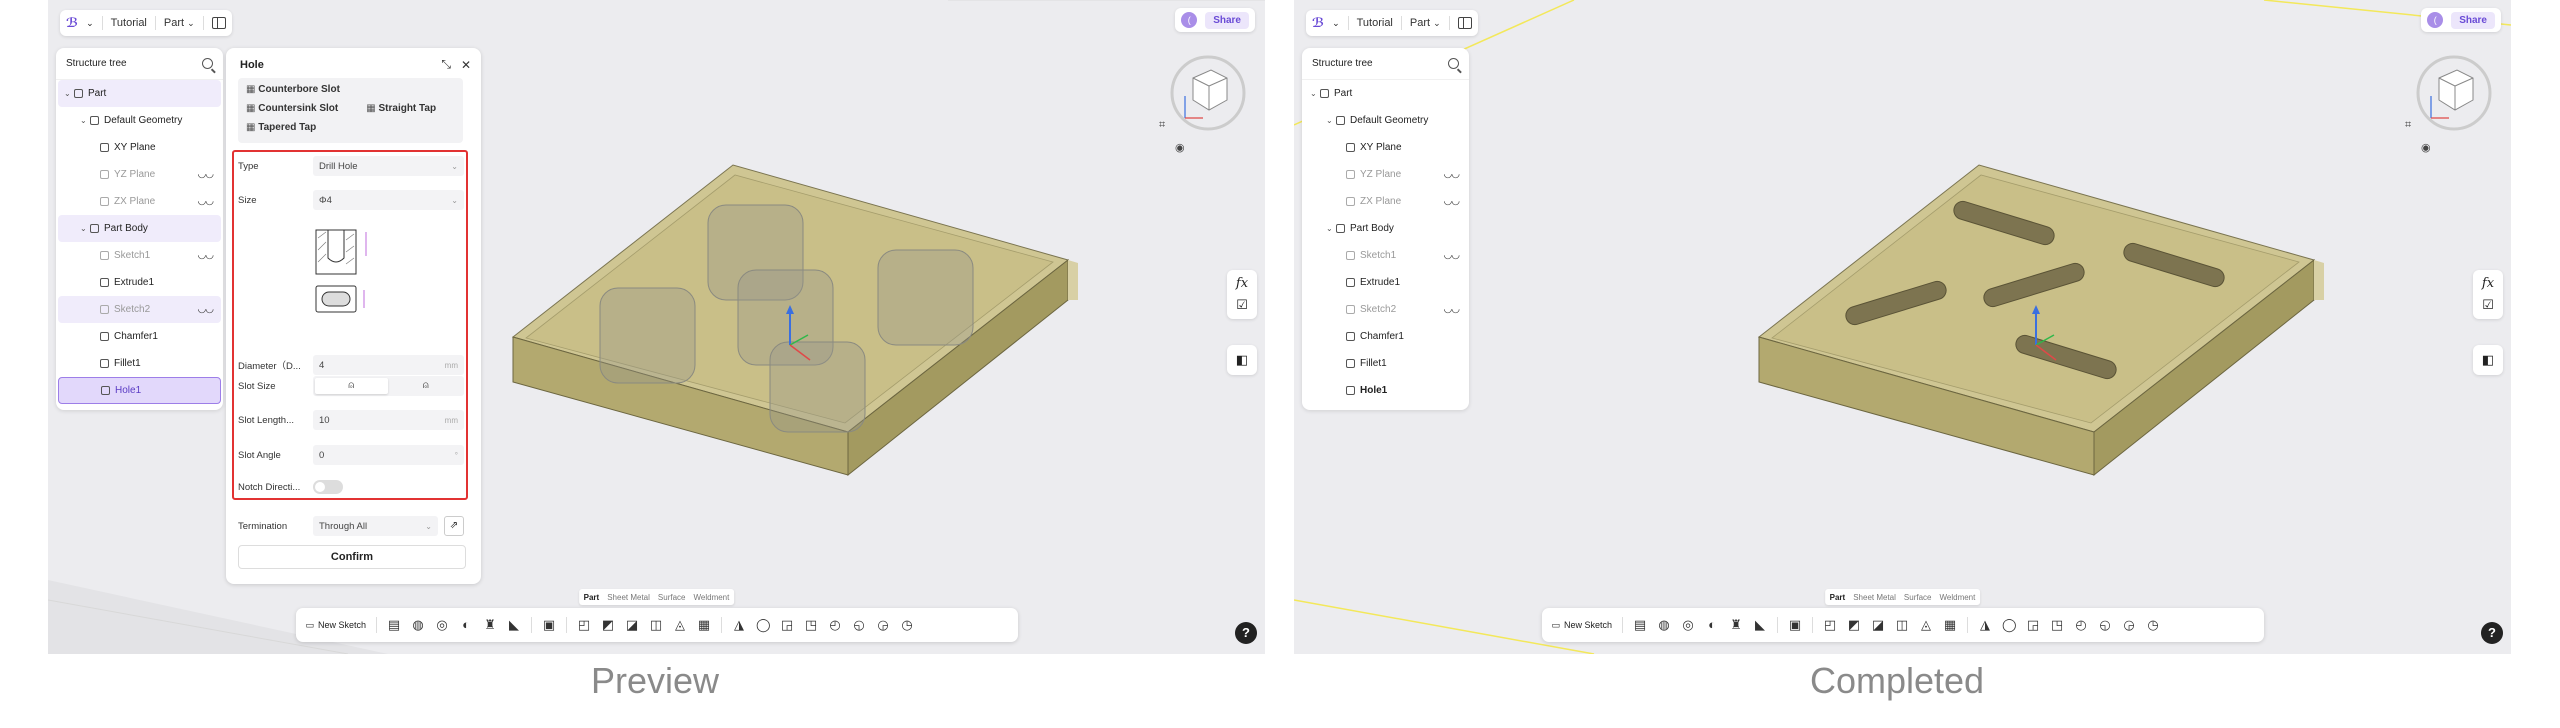 The width and height of the screenshot is (2560, 728). I want to click on tree-item-xy-plane: XY Plane, so click(1385, 147).